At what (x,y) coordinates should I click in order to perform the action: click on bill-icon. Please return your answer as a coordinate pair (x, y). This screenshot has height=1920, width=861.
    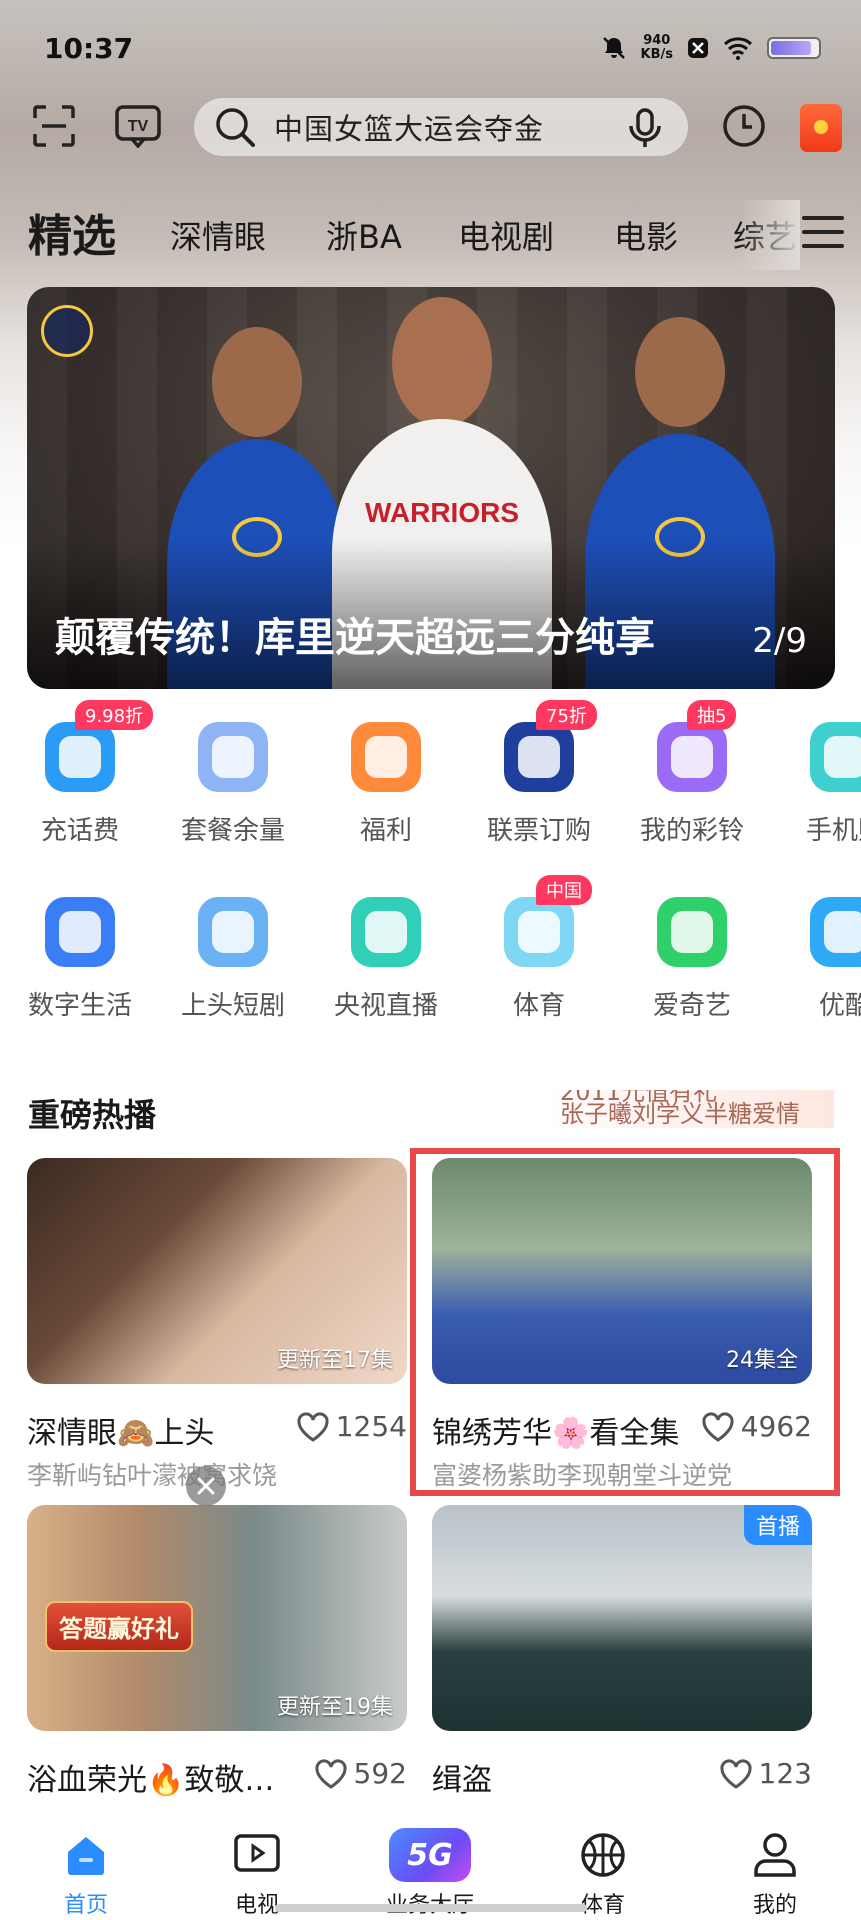
    Looking at the image, I should click on (835, 757).